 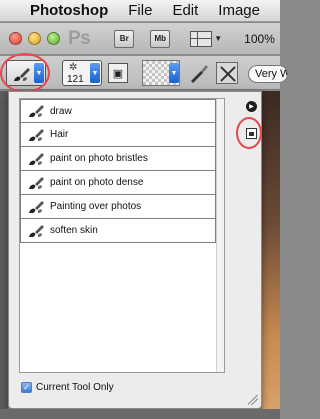 What do you see at coordinates (61, 111) in the screenshot?
I see `preset-label: draw` at bounding box center [61, 111].